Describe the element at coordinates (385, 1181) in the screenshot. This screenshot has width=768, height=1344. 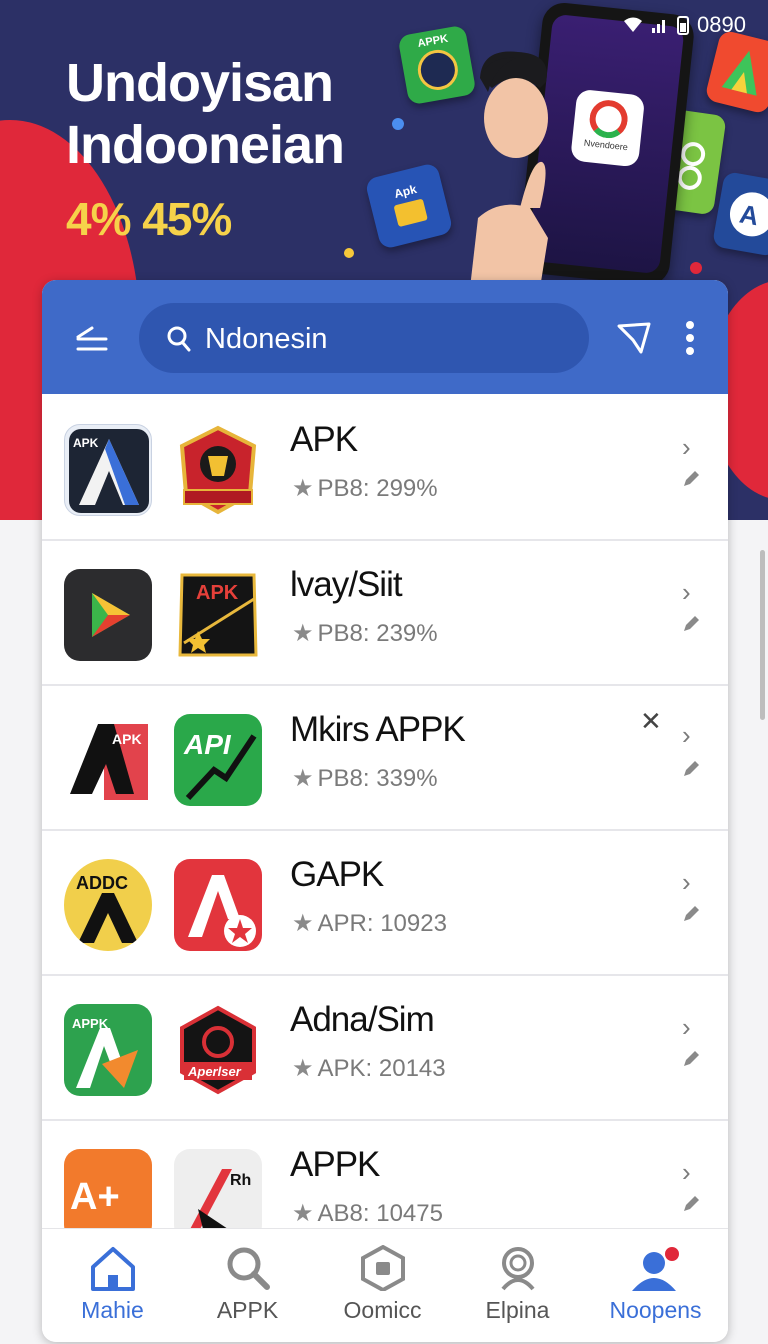
I see `list-item: A+ Rh APPK ★ AB8: 10475 ›` at that location.